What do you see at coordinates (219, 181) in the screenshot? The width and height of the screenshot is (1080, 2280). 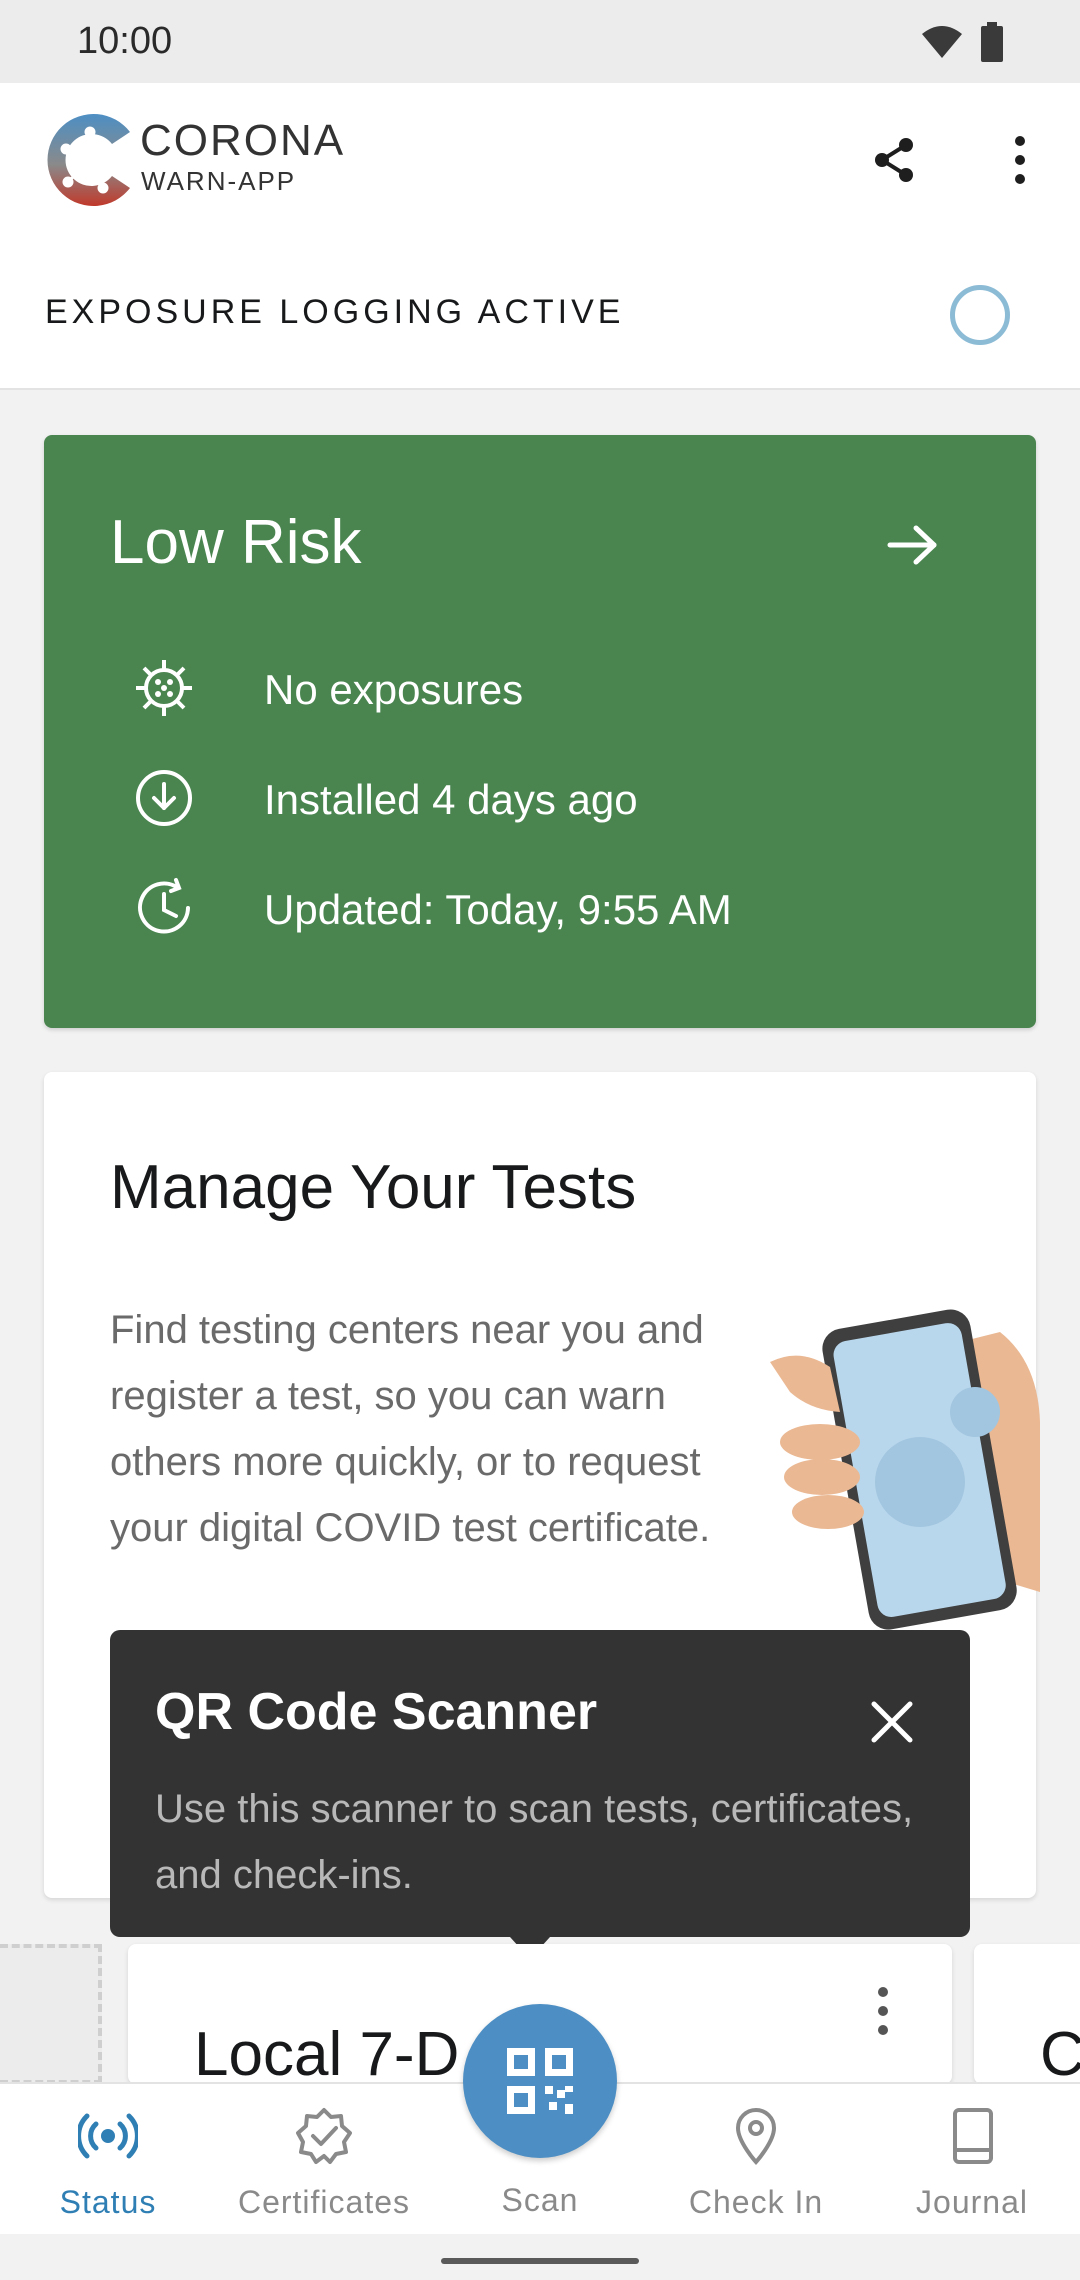 I see `logo-subtitle: WARN-APP` at bounding box center [219, 181].